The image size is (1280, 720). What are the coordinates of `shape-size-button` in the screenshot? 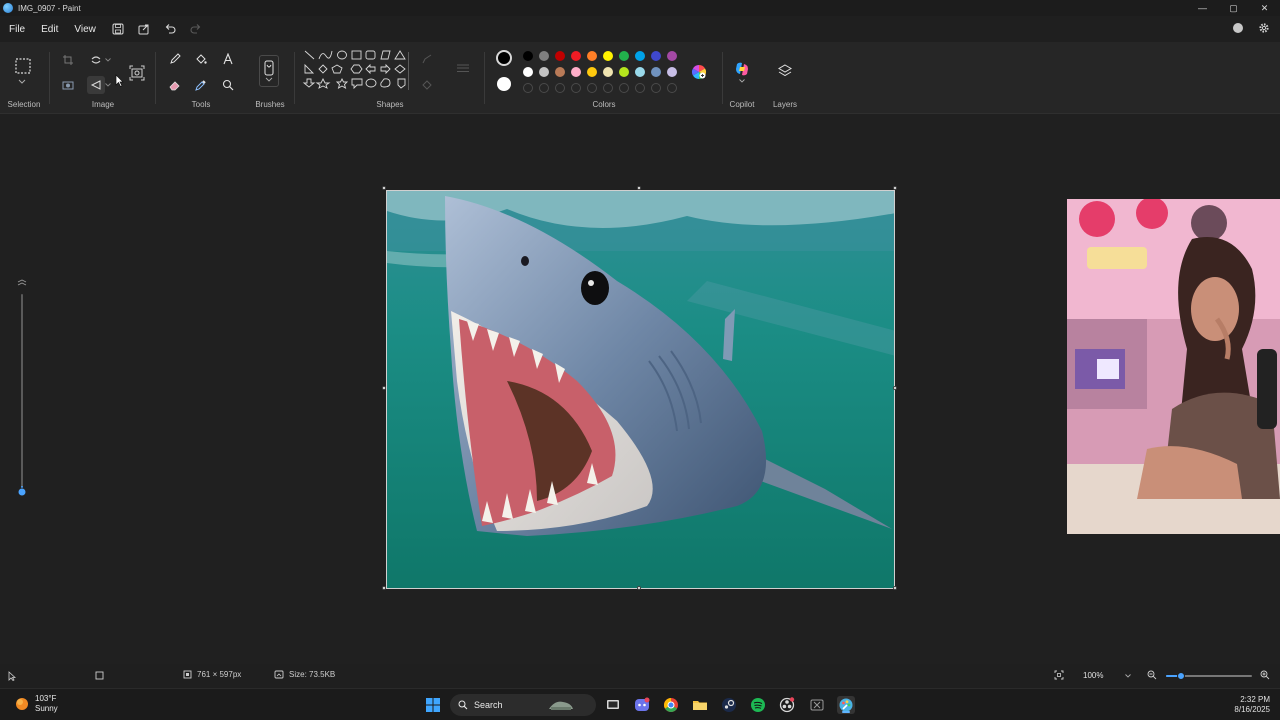 It's located at (463, 68).